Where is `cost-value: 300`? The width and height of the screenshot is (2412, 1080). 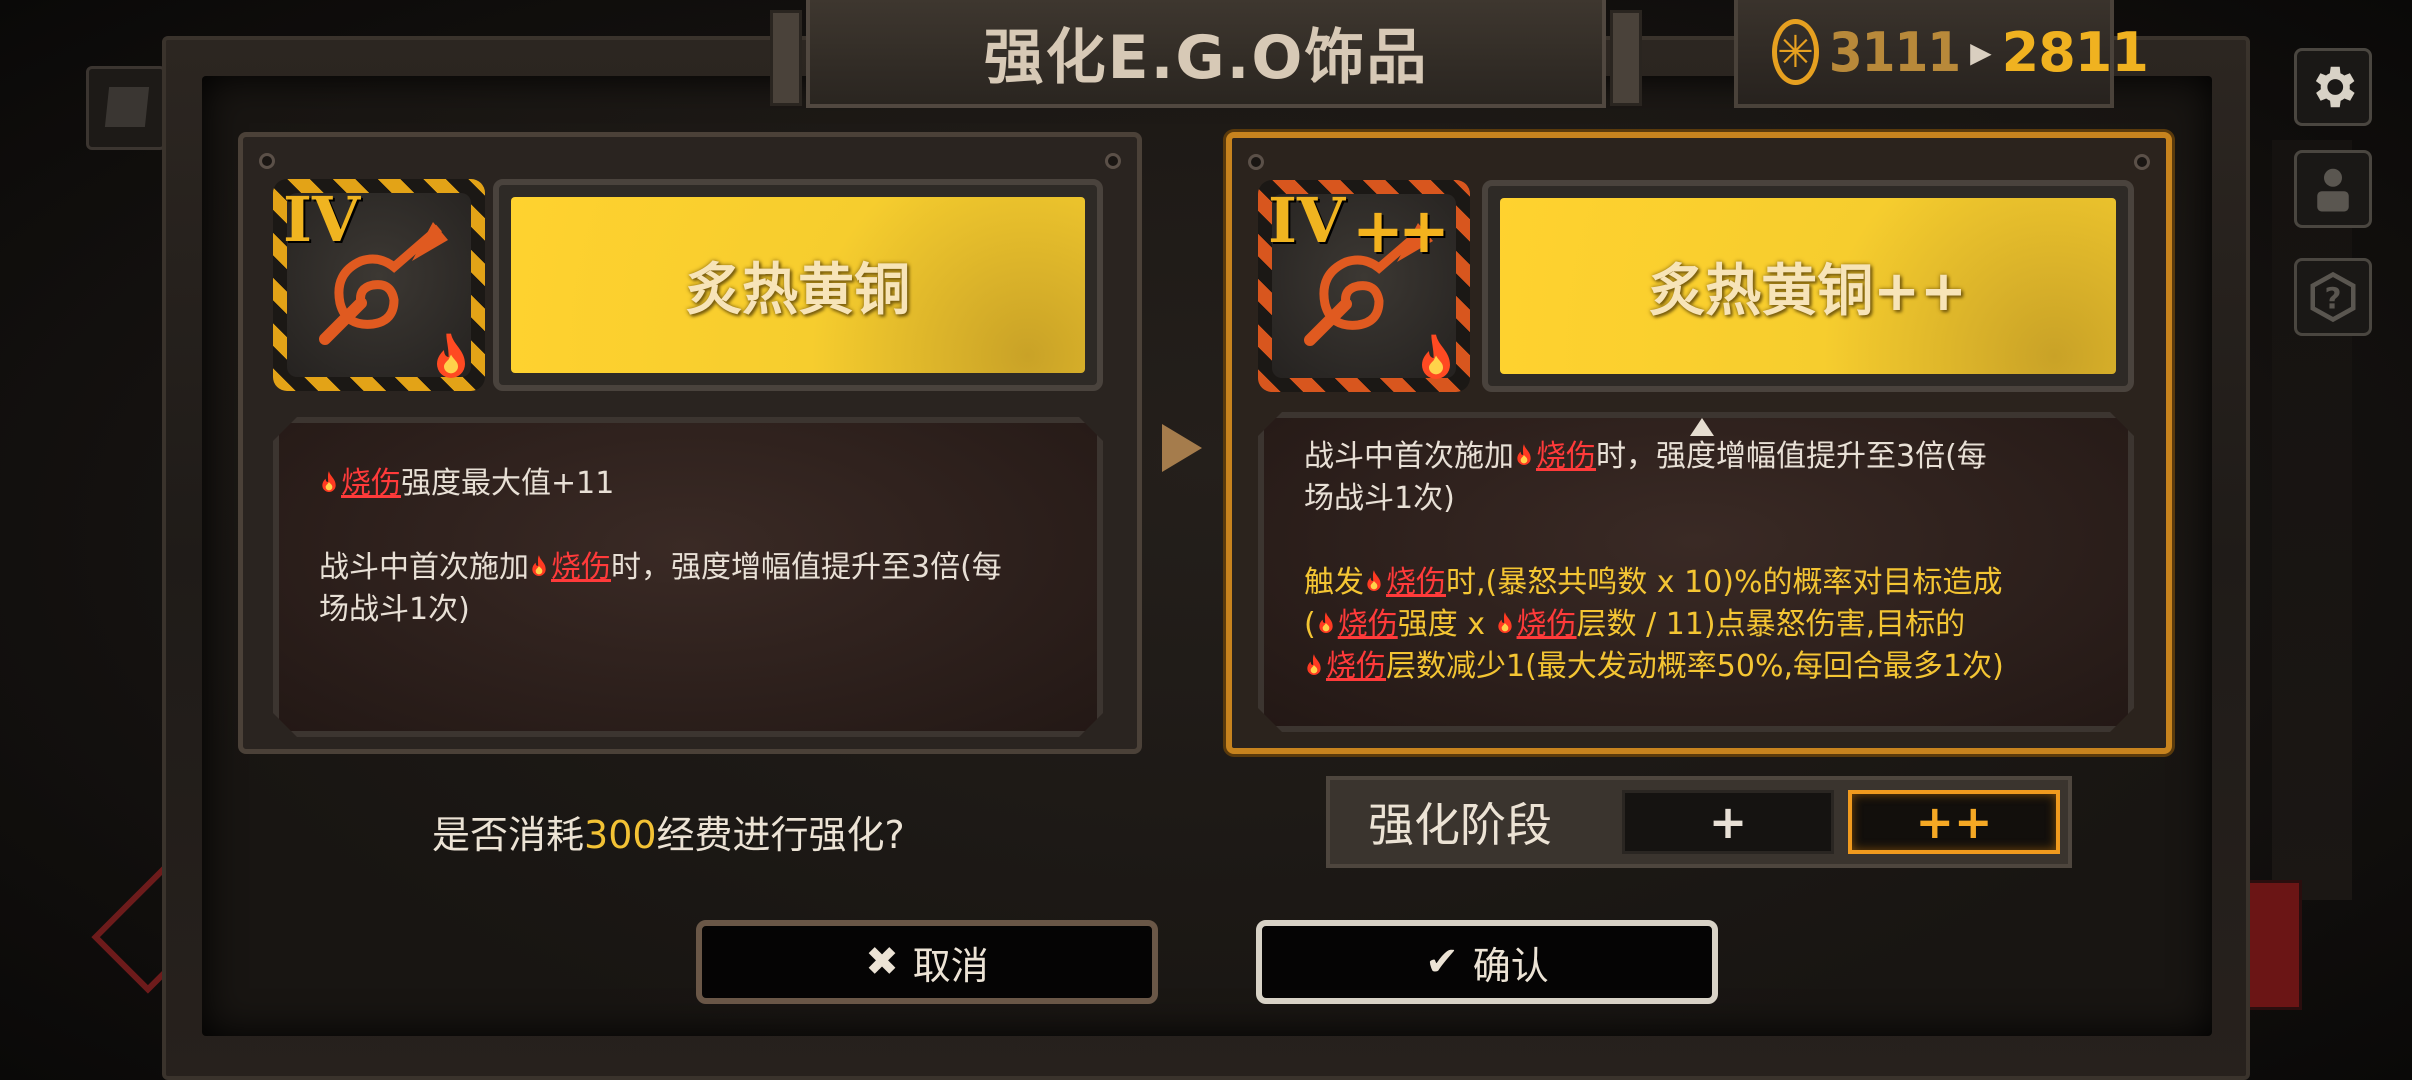 cost-value: 300 is located at coordinates (620, 835).